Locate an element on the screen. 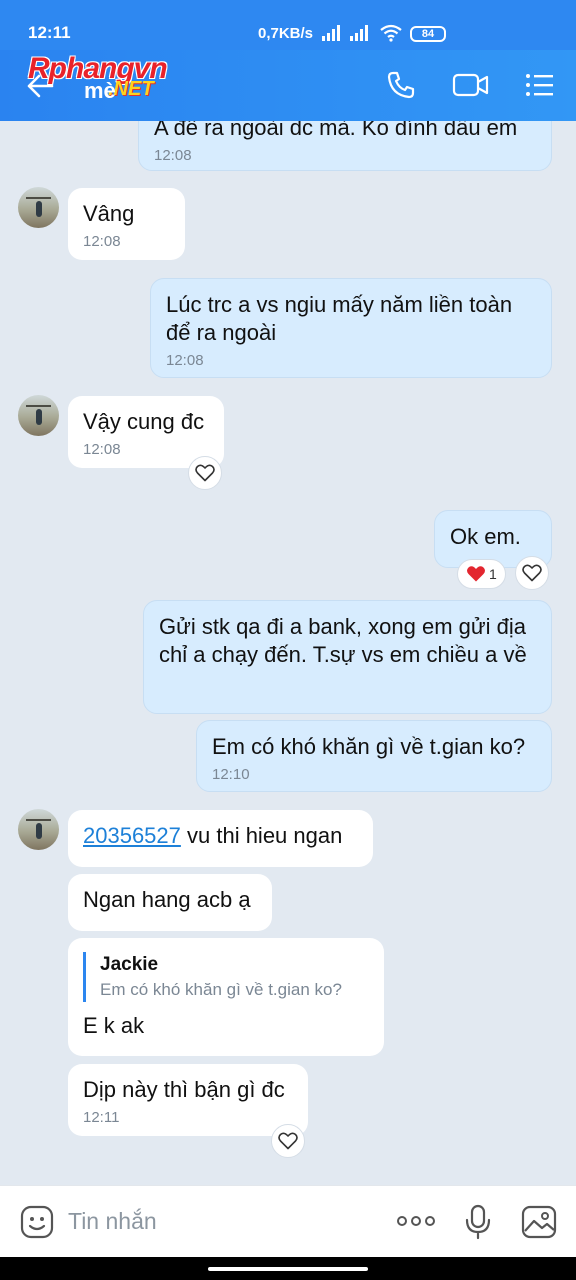 The image size is (576, 1280). message-text: Vâng is located at coordinates (109, 213).